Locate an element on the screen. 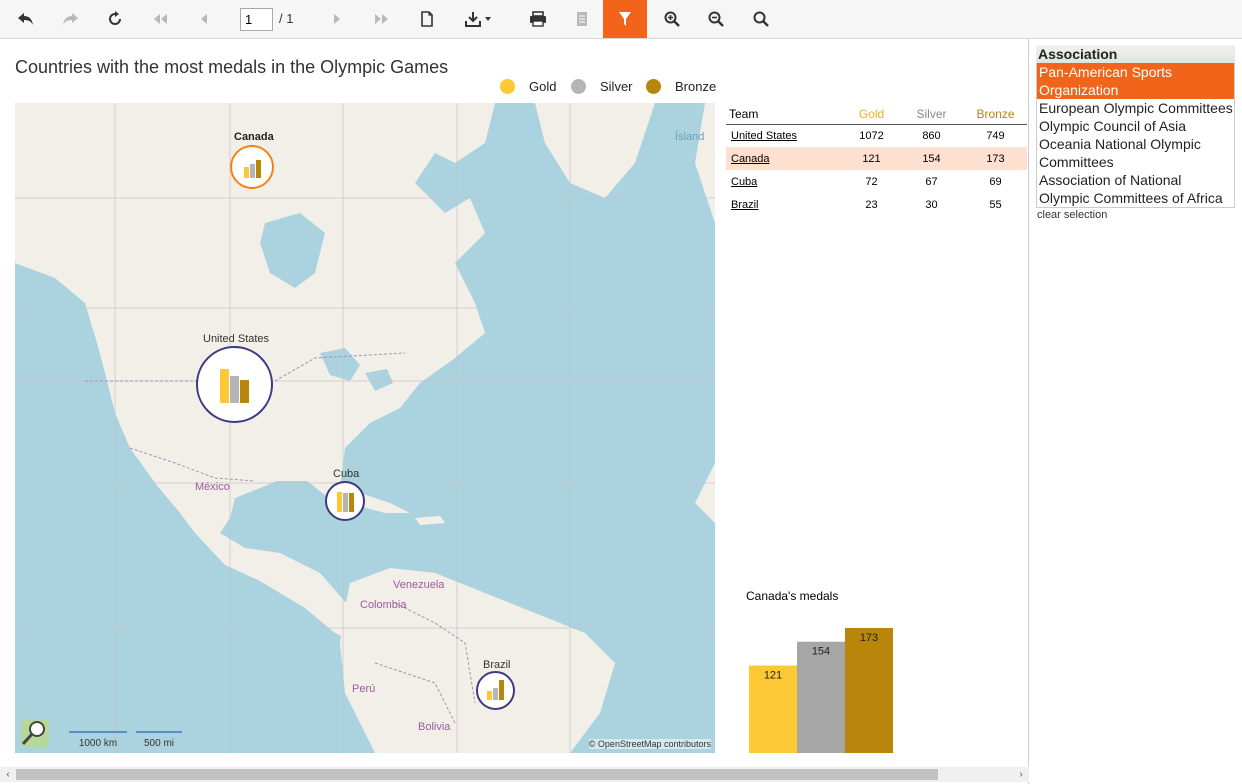  document-icon is located at coordinates (427, 19).